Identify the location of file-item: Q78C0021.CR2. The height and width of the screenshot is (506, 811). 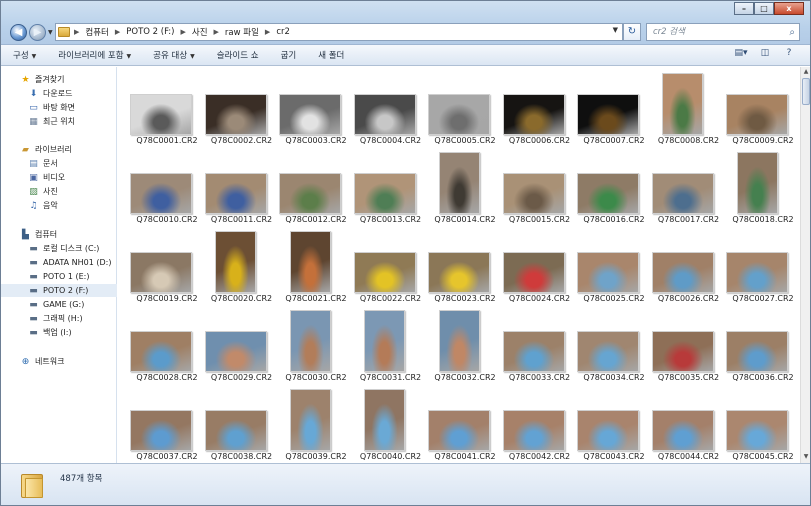
(316, 264).